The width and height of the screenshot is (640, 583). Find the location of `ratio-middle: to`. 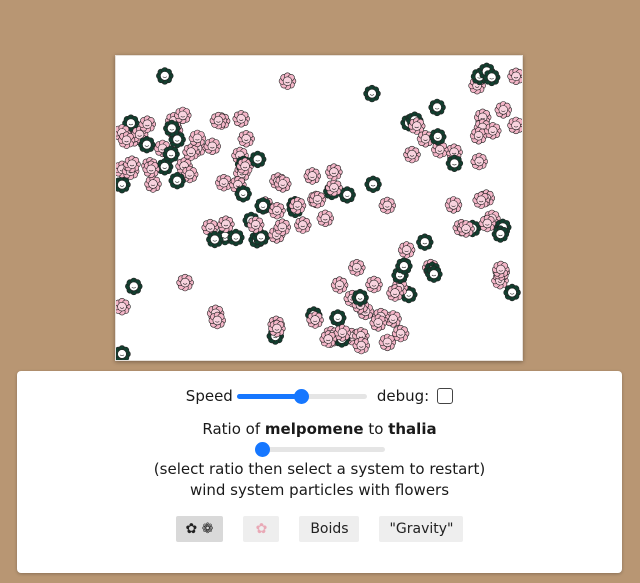

ratio-middle: to is located at coordinates (376, 429).